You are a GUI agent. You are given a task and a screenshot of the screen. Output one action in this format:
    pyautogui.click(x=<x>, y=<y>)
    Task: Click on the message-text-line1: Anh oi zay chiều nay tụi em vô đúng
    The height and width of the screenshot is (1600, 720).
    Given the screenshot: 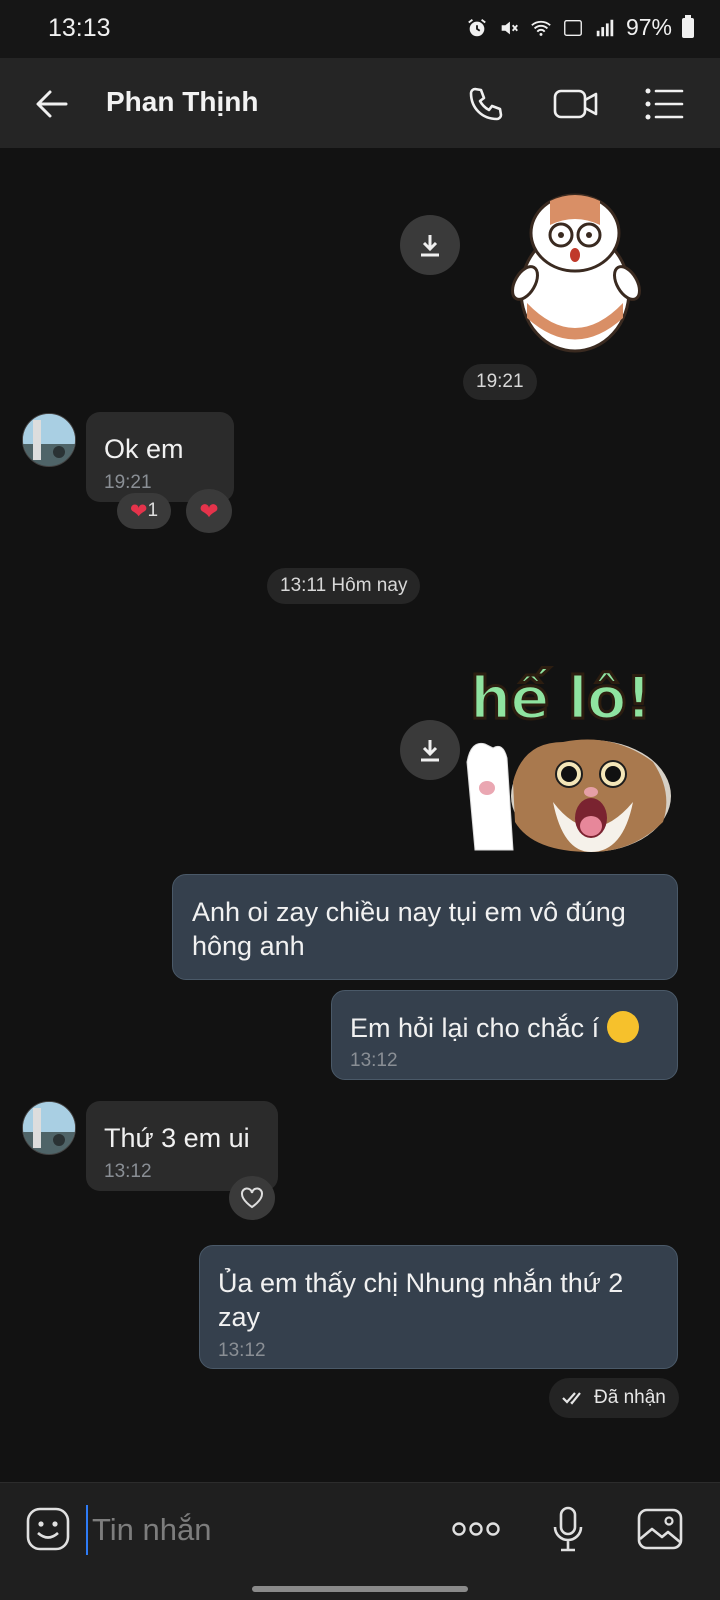 What is the action you would take?
    pyautogui.click(x=409, y=912)
    